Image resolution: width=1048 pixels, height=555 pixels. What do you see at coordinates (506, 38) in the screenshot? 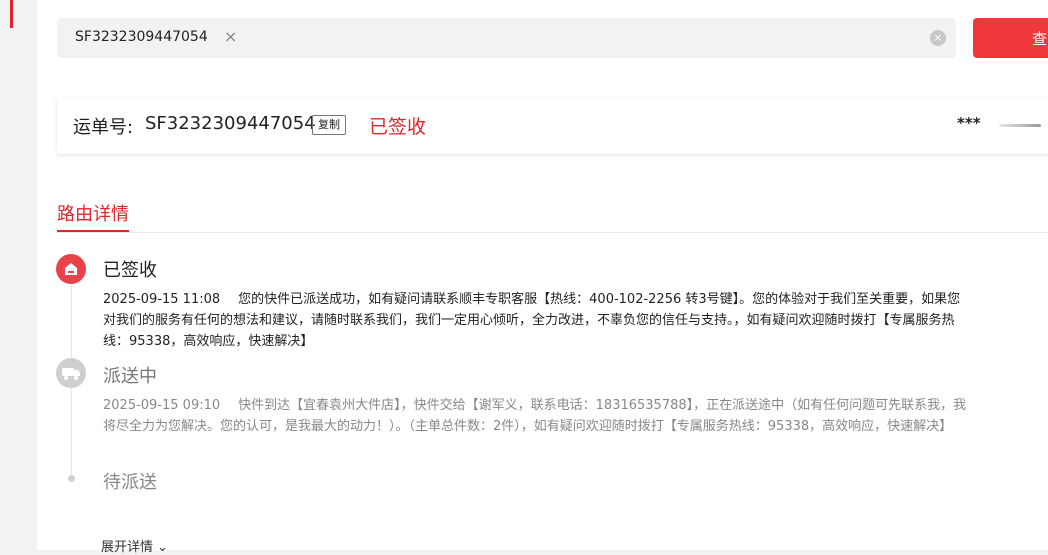
I see `search-input: SF3232309447054 × ×` at bounding box center [506, 38].